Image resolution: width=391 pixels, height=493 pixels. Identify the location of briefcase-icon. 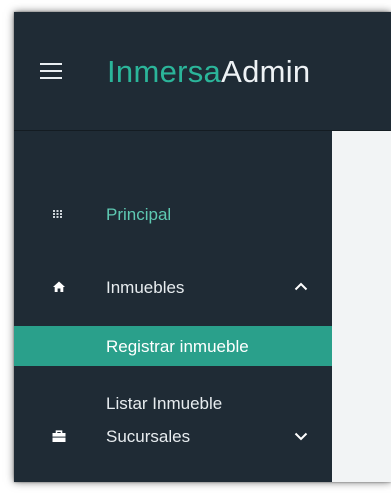
(59, 436).